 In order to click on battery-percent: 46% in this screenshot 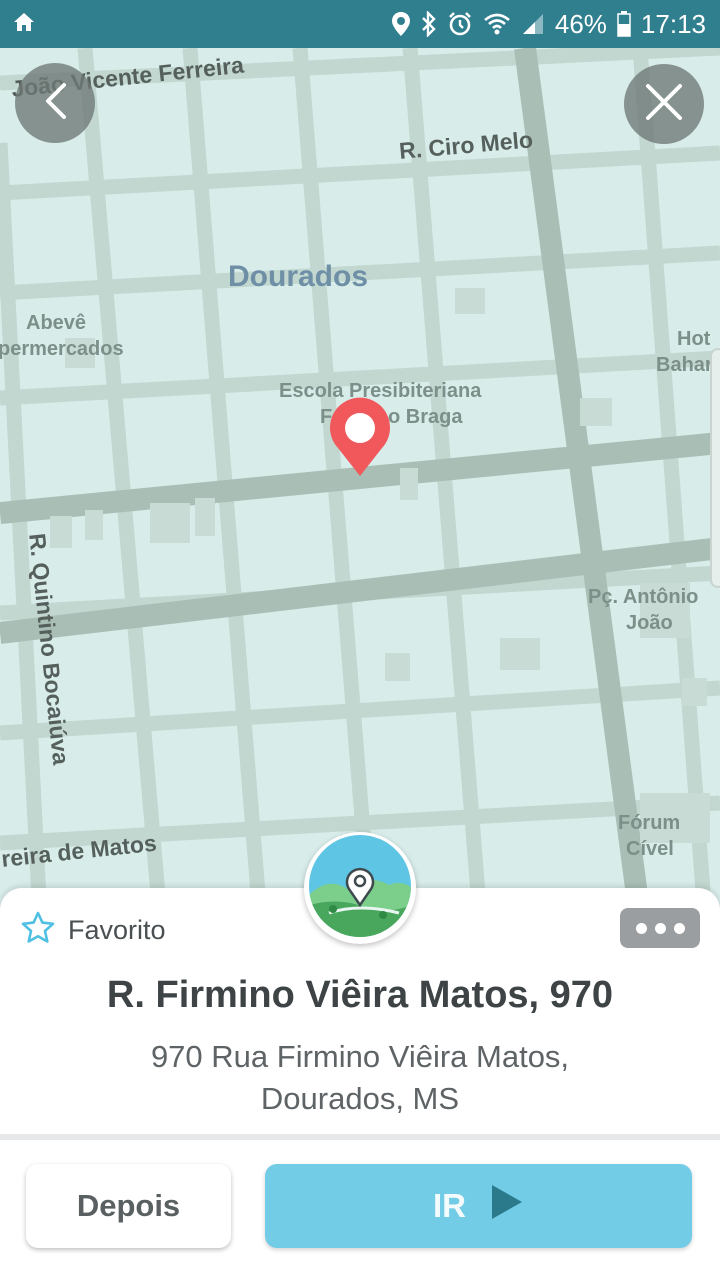, I will do `click(580, 23)`.